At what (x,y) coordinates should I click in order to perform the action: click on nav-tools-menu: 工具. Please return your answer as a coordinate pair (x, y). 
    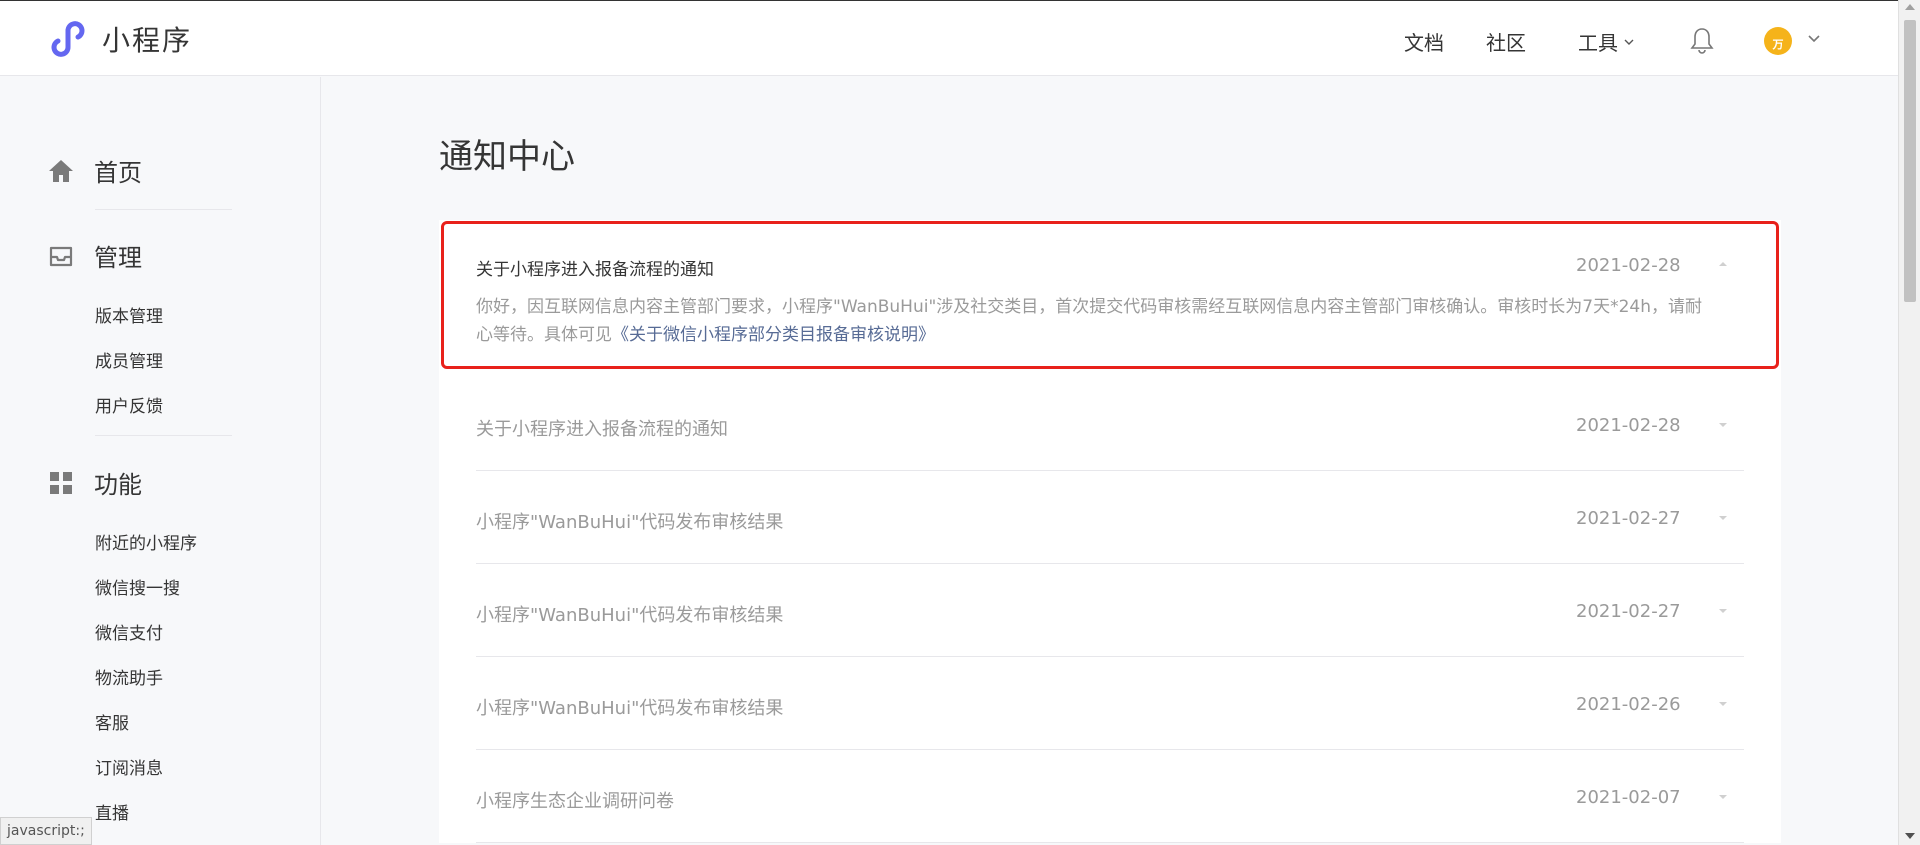
    Looking at the image, I should click on (1606, 41).